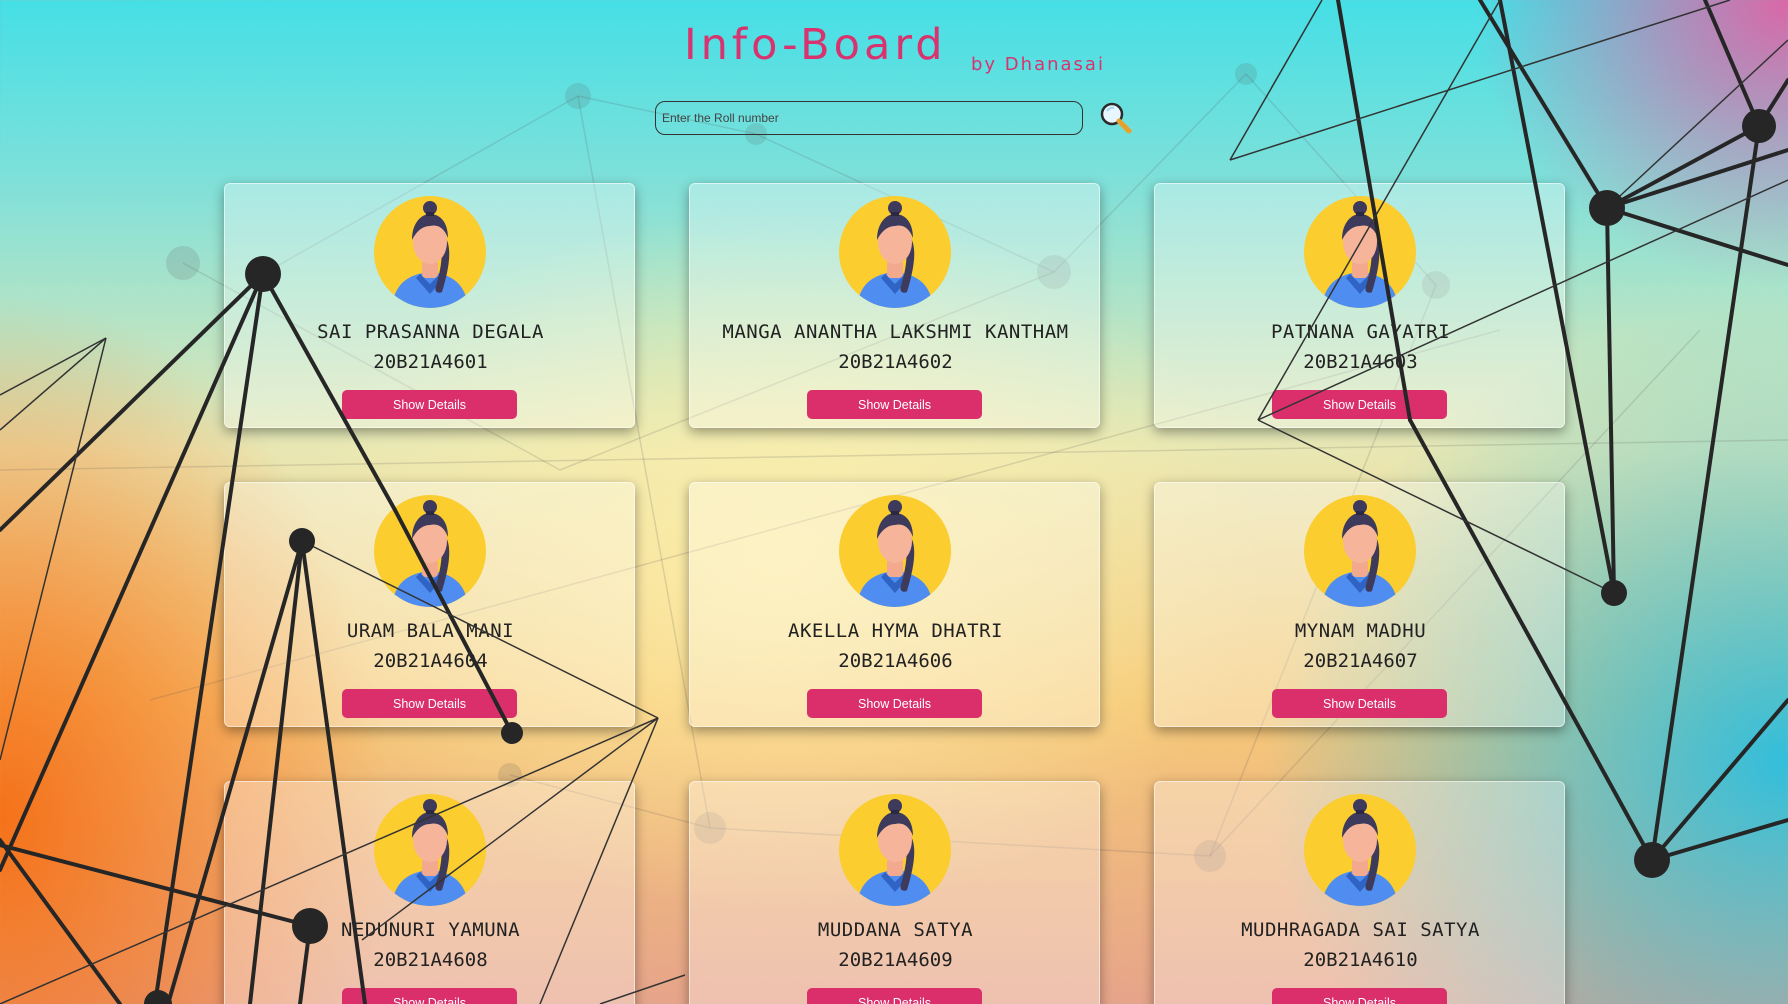  I want to click on student-name: PATNANA GAYATRI, so click(1360, 332).